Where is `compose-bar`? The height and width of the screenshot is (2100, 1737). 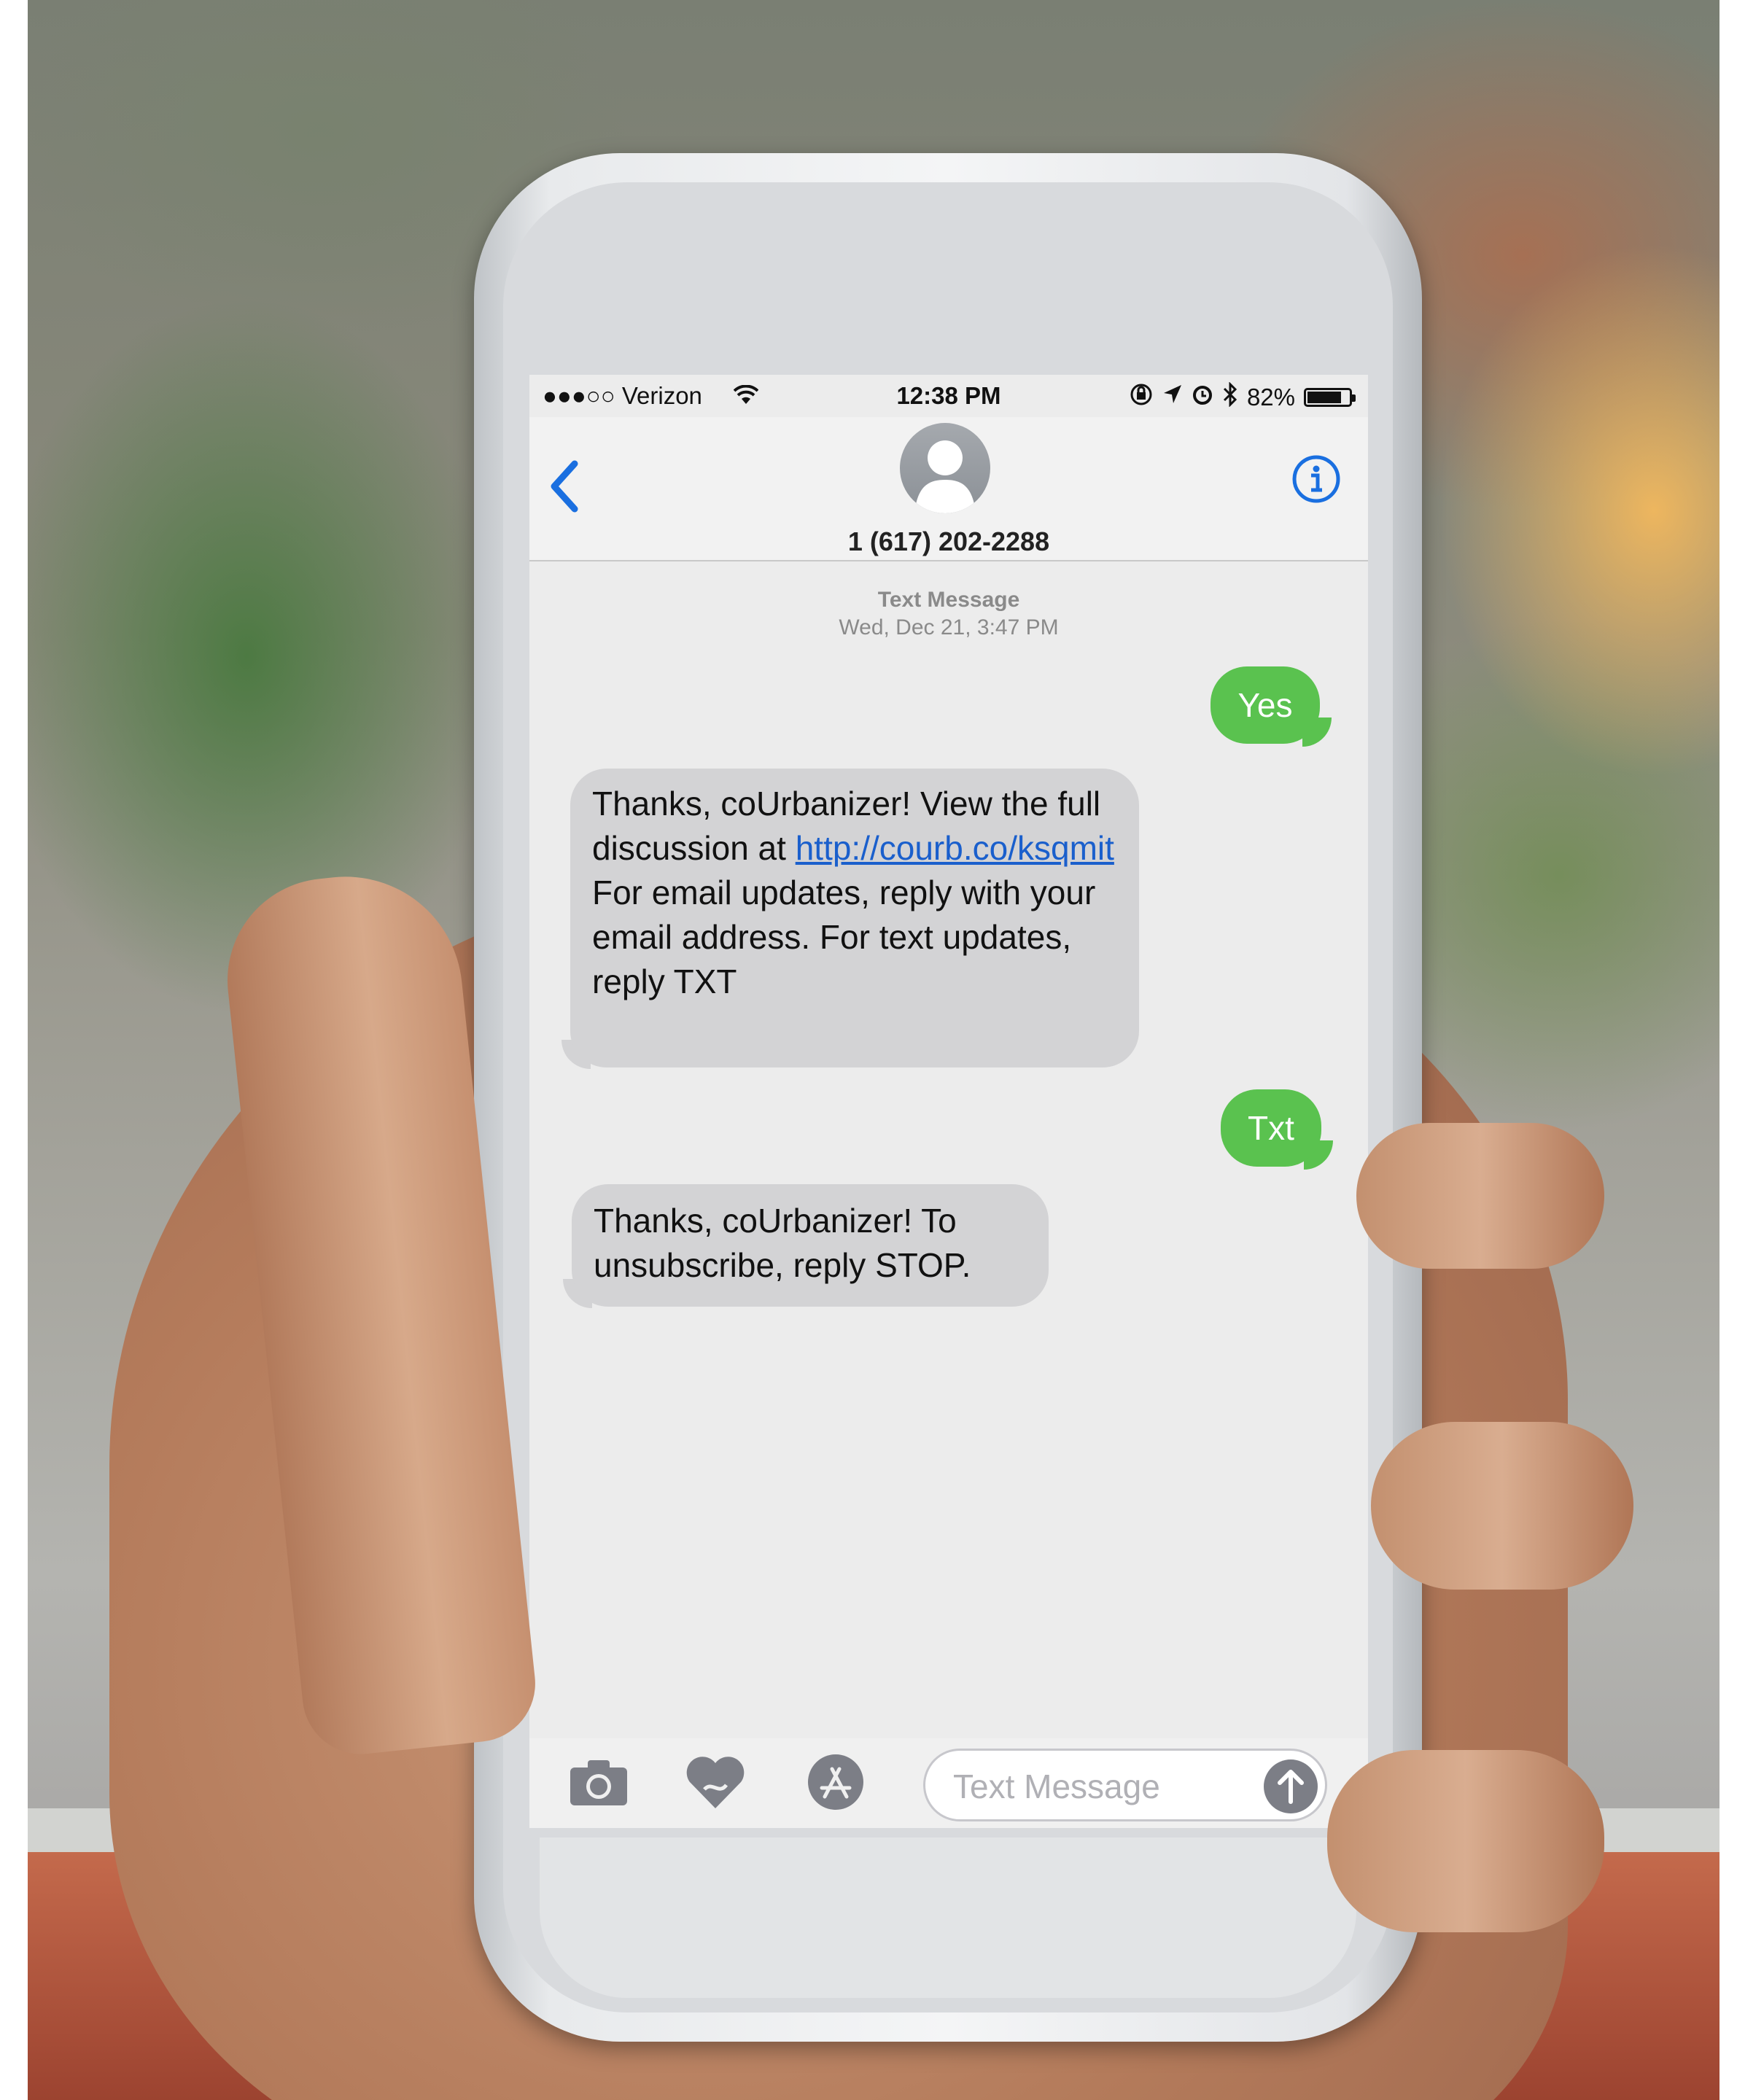
compose-bar is located at coordinates (948, 1783).